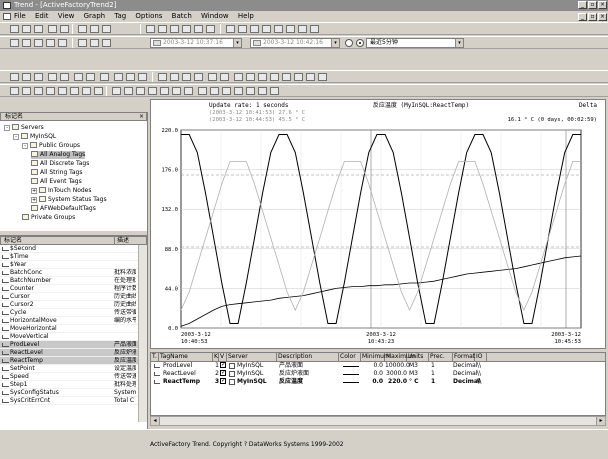 This screenshot has width=608, height=459. What do you see at coordinates (78, 77) in the screenshot?
I see `copy-icon` at bounding box center [78, 77].